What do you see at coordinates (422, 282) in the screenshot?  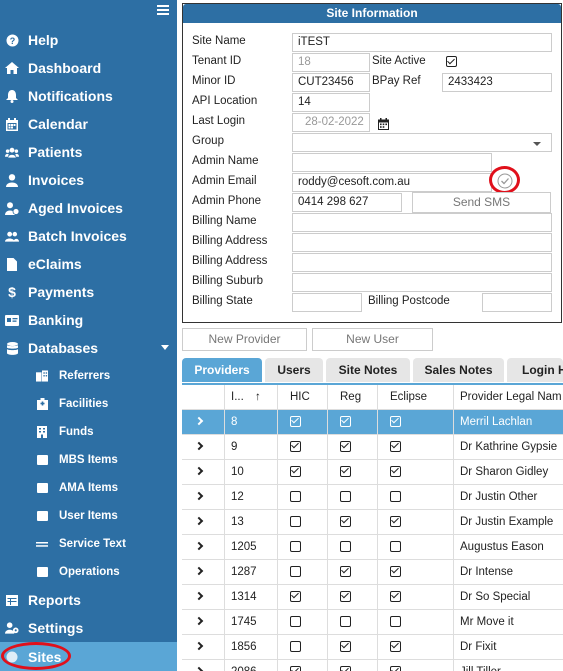 I see `billing-suburb-field` at bounding box center [422, 282].